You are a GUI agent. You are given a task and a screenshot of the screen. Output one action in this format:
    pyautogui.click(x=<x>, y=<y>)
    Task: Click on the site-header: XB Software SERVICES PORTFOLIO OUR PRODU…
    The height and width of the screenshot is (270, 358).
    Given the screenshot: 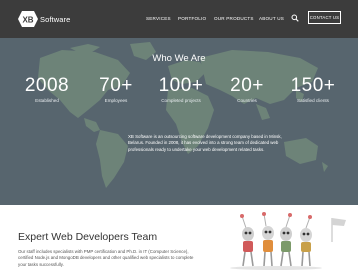 What is the action you would take?
    pyautogui.click(x=179, y=19)
    